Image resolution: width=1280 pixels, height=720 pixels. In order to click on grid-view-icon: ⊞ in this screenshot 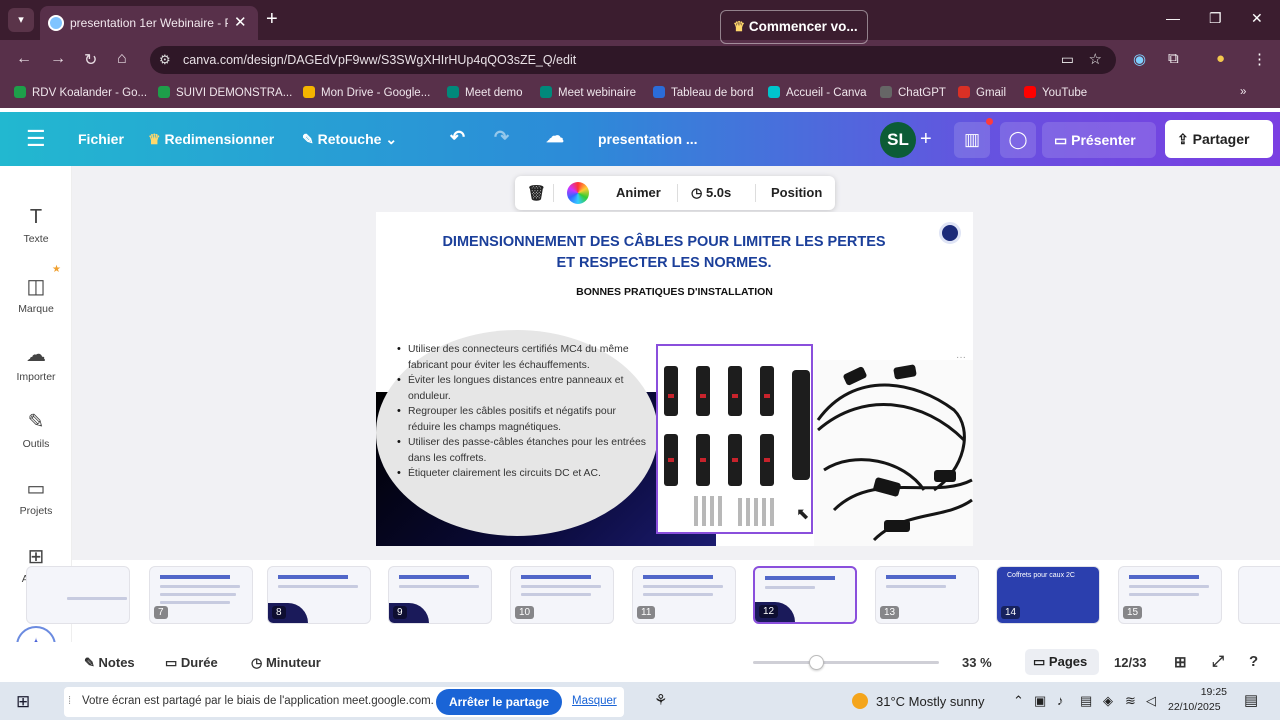, I will do `click(1180, 662)`.